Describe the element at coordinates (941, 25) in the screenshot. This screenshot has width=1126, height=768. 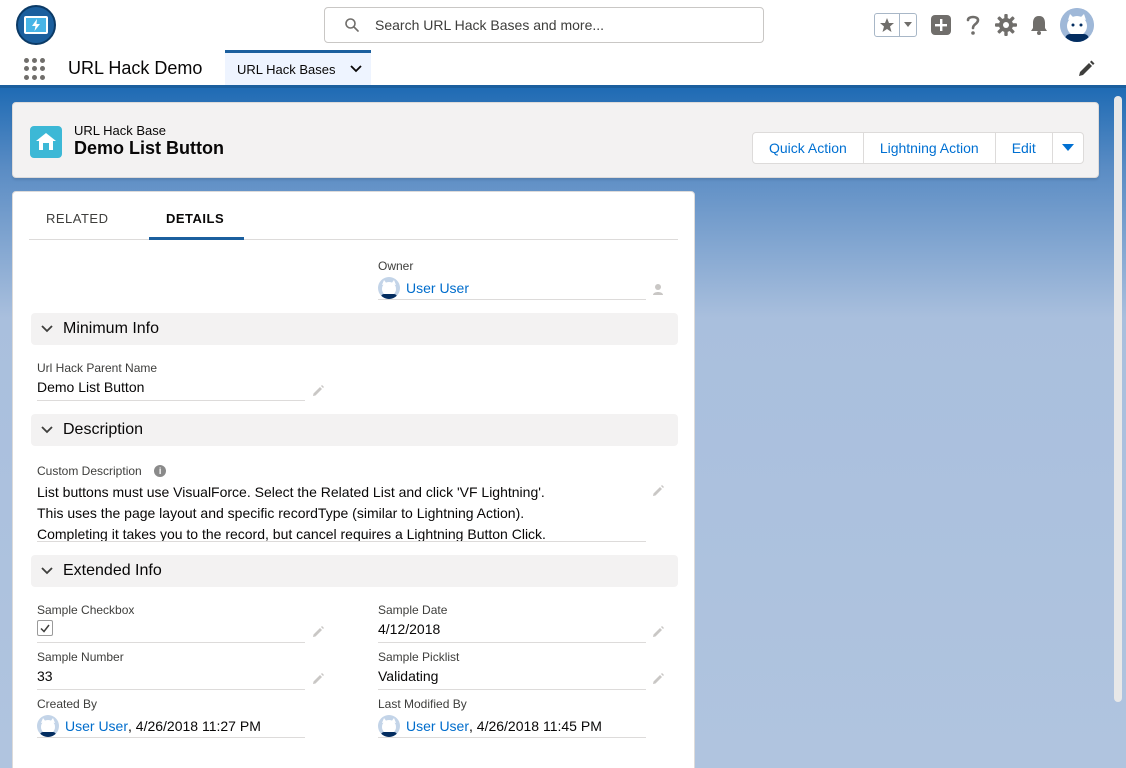
I see `global-actions-plus-icon` at that location.